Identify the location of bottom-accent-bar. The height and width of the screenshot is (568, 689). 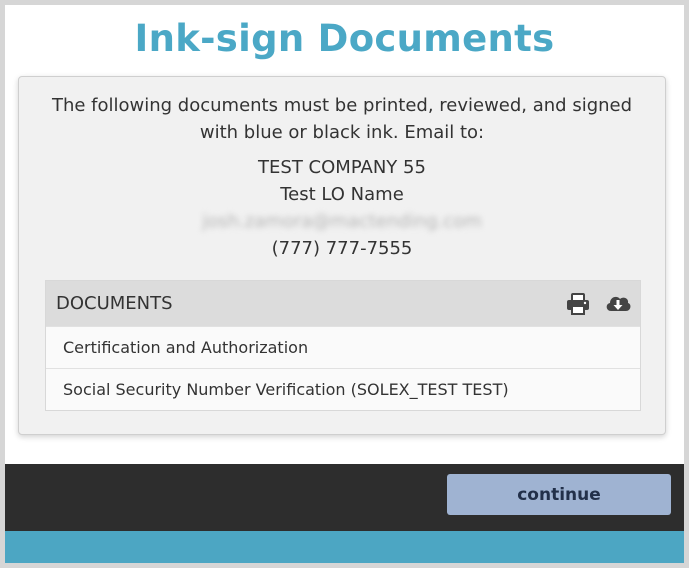
(344, 547).